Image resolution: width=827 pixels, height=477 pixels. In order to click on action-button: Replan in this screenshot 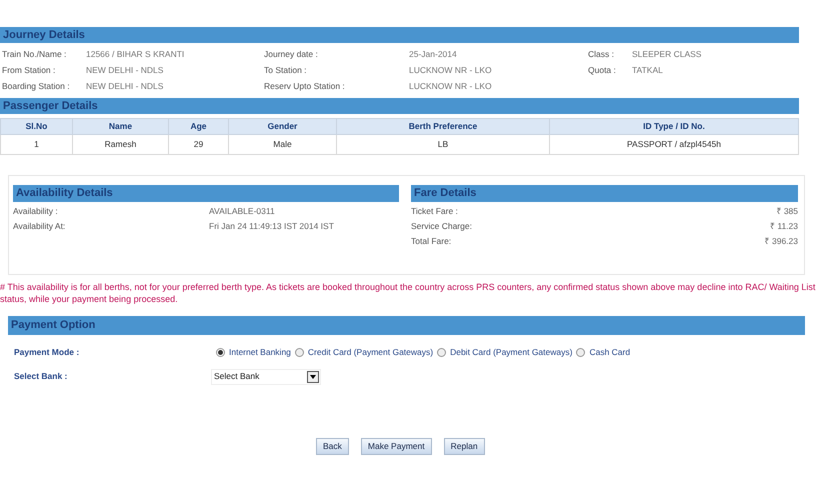, I will do `click(464, 446)`.